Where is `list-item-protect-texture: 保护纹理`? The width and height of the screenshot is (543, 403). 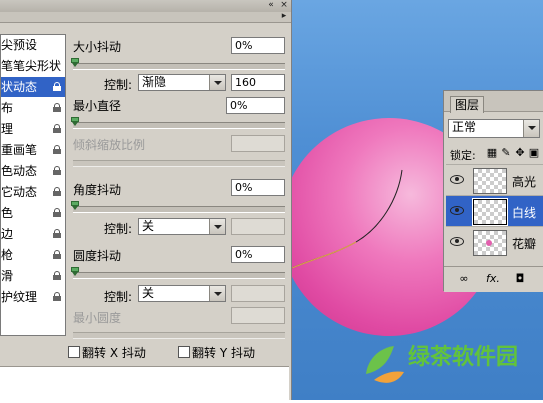 list-item-protect-texture: 保护纹理 is located at coordinates (33, 297).